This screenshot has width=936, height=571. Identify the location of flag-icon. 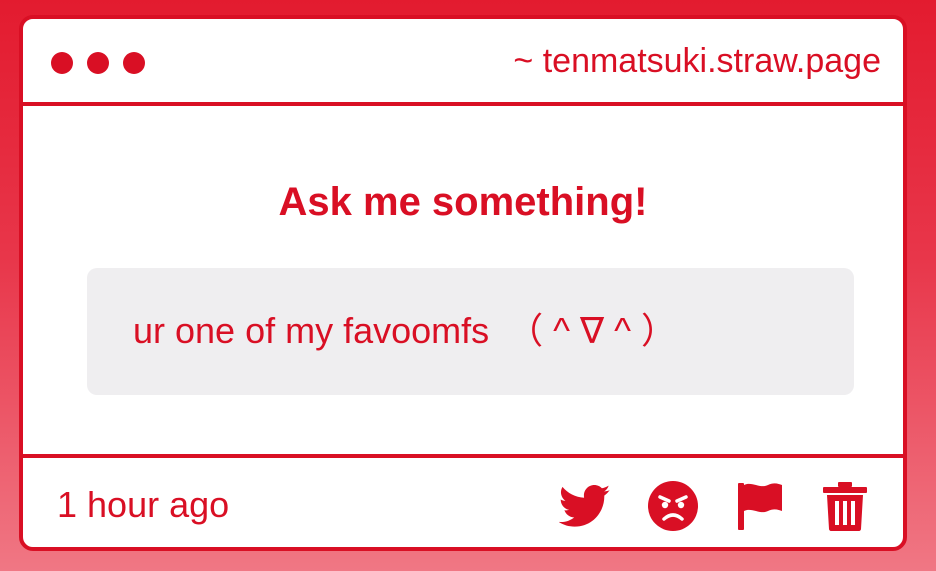
(760, 506).